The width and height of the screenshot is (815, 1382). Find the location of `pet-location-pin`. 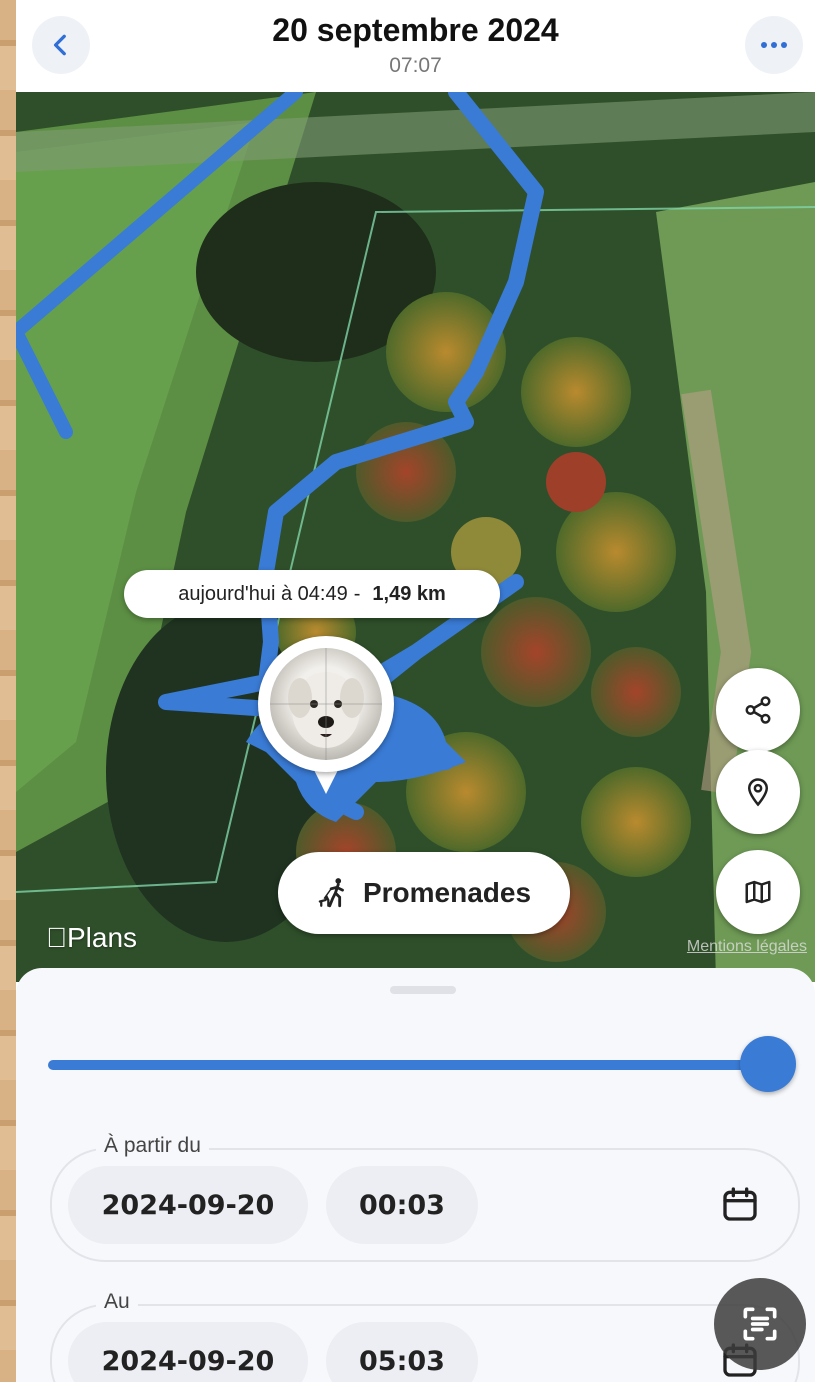

pet-location-pin is located at coordinates (326, 716).